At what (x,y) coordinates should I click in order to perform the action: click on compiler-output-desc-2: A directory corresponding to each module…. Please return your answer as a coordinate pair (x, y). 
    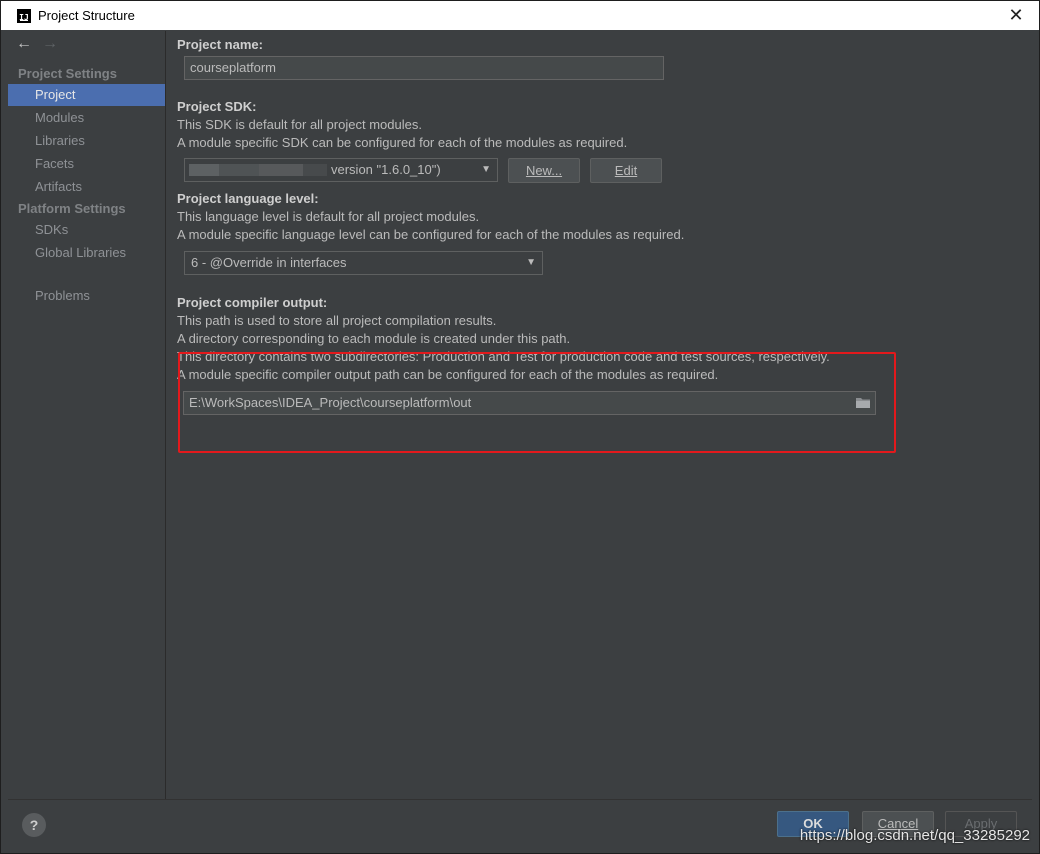
    Looking at the image, I should click on (374, 338).